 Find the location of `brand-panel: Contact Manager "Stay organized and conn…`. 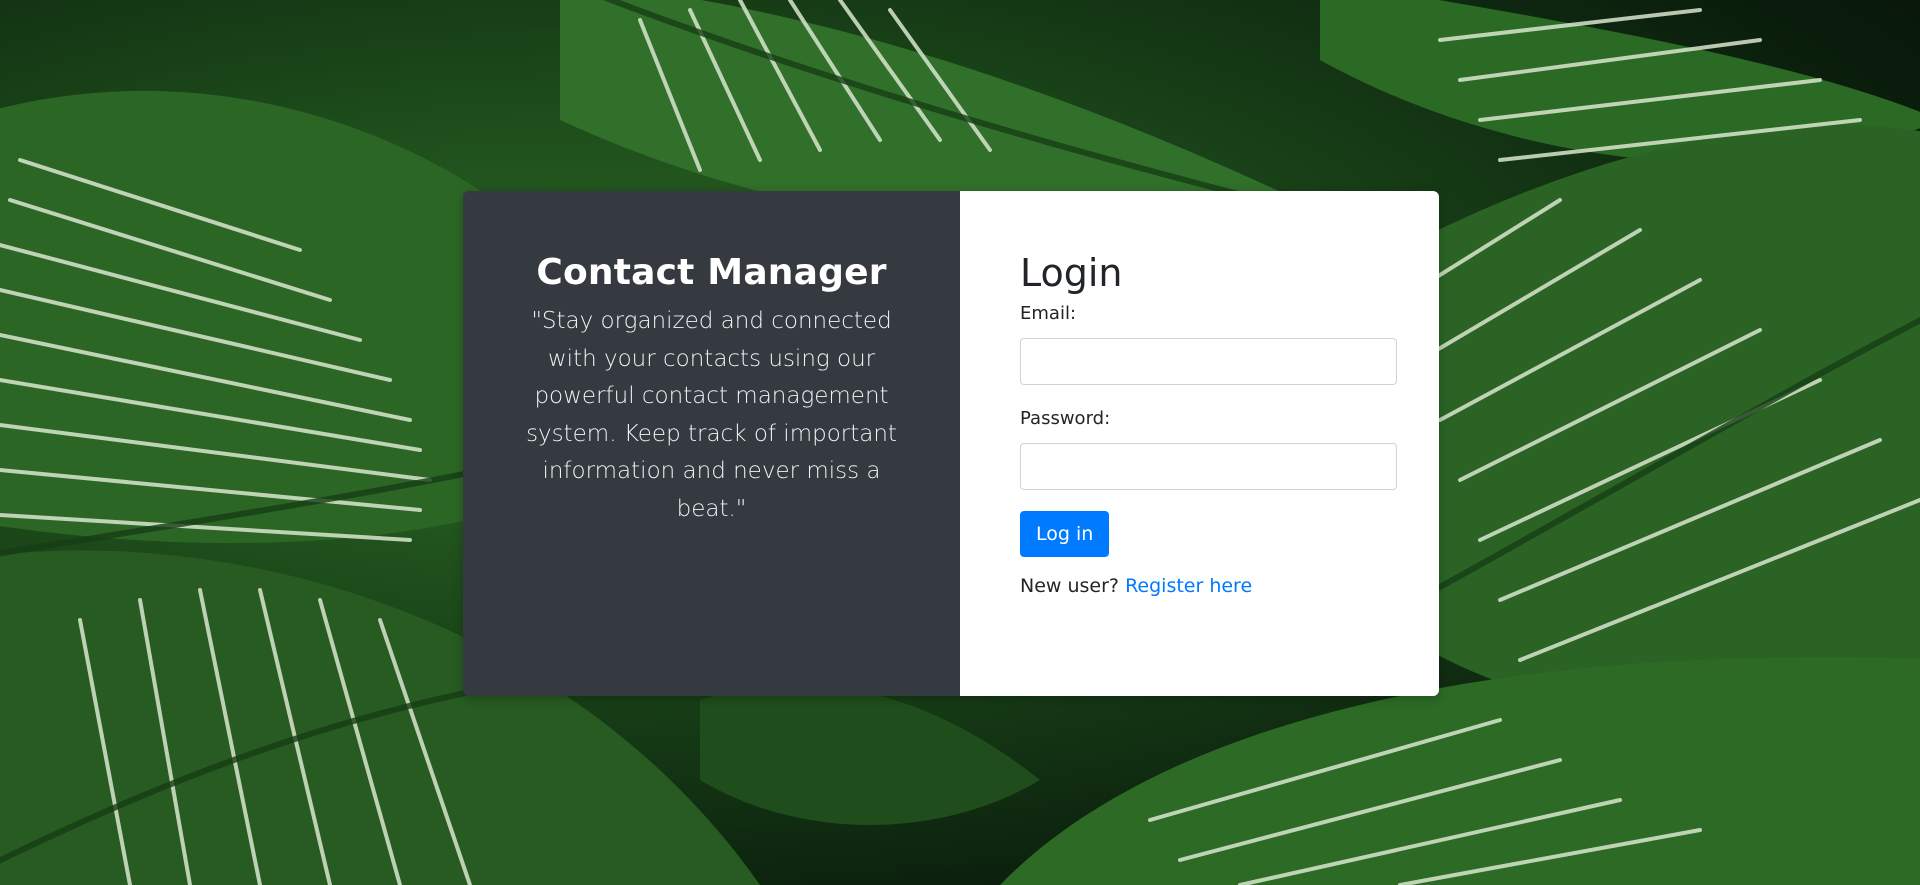

brand-panel: Contact Manager "Stay organized and conn… is located at coordinates (711, 443).